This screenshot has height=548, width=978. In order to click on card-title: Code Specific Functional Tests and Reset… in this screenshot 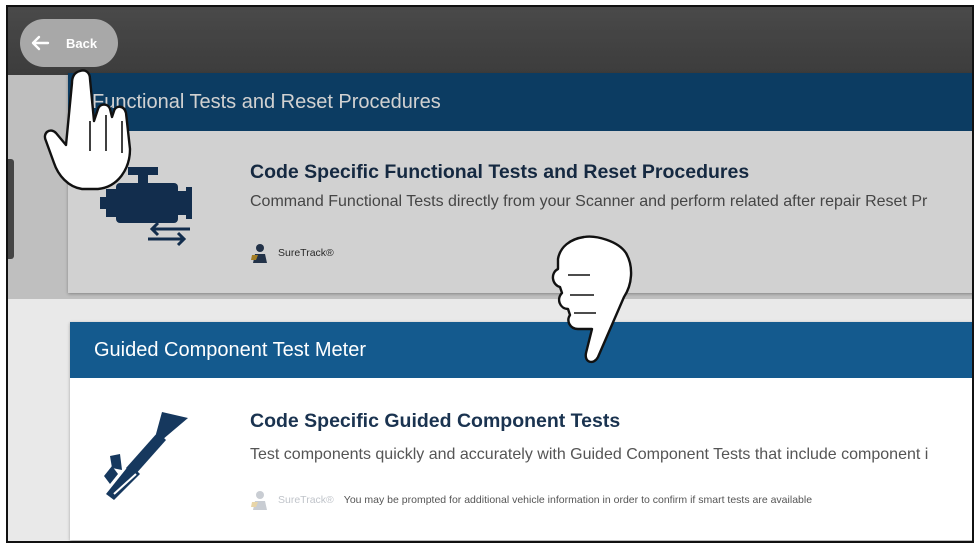, I will do `click(500, 172)`.